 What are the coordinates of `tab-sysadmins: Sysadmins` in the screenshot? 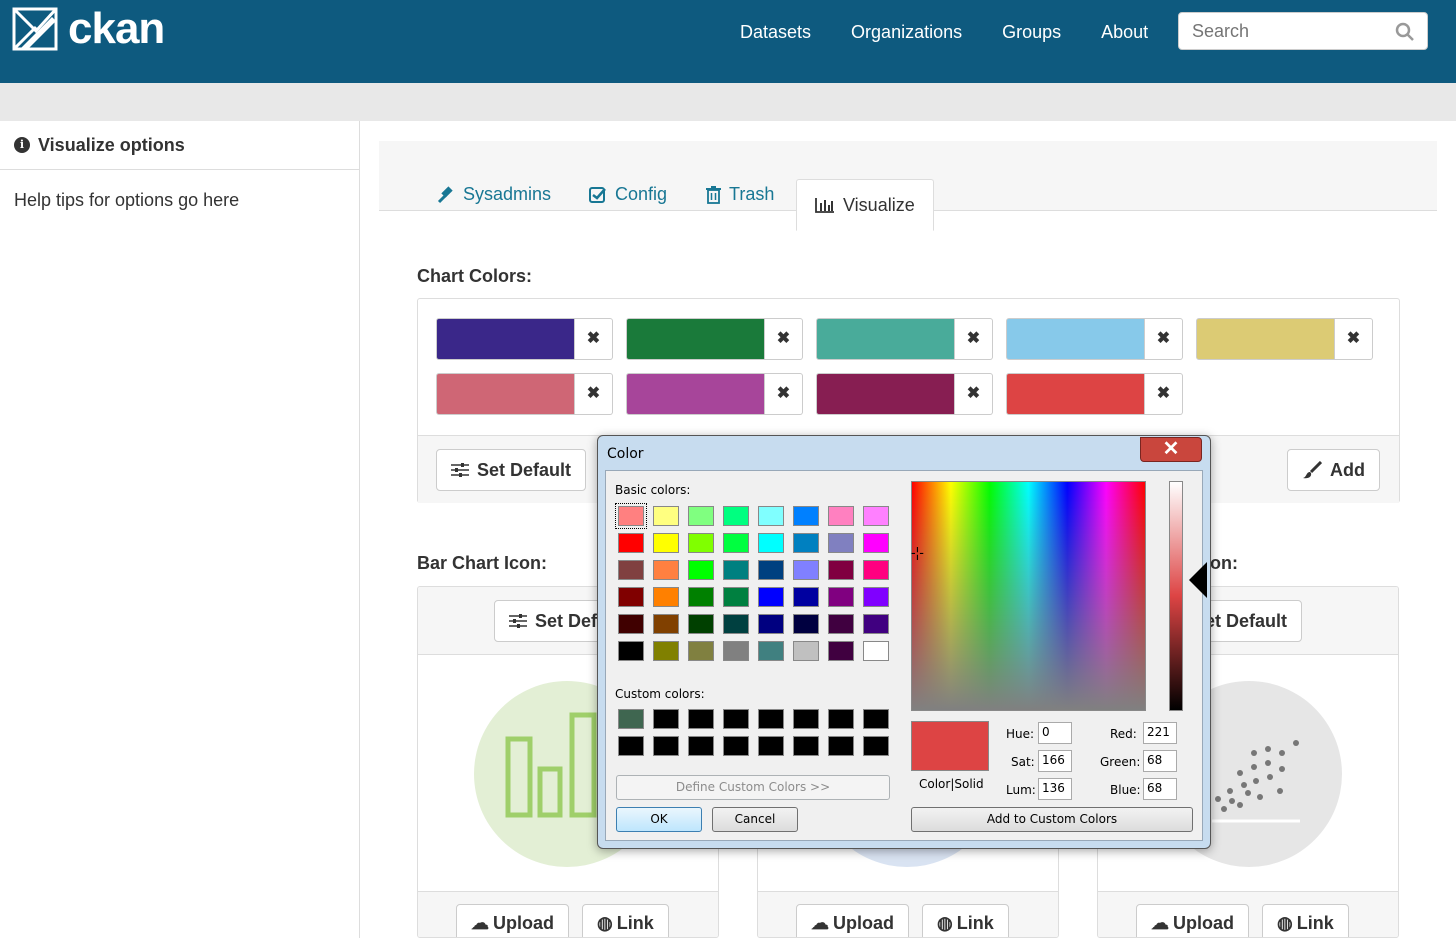 It's located at (493, 194).